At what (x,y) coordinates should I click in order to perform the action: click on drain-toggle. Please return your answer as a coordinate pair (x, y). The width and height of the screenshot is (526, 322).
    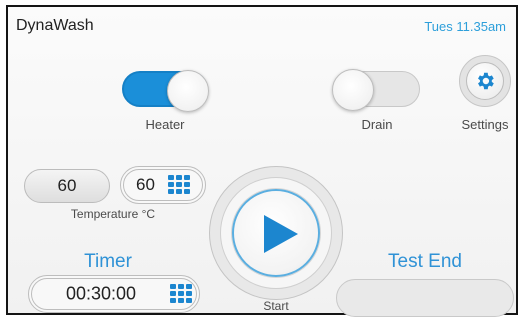
    Looking at the image, I should click on (376, 90).